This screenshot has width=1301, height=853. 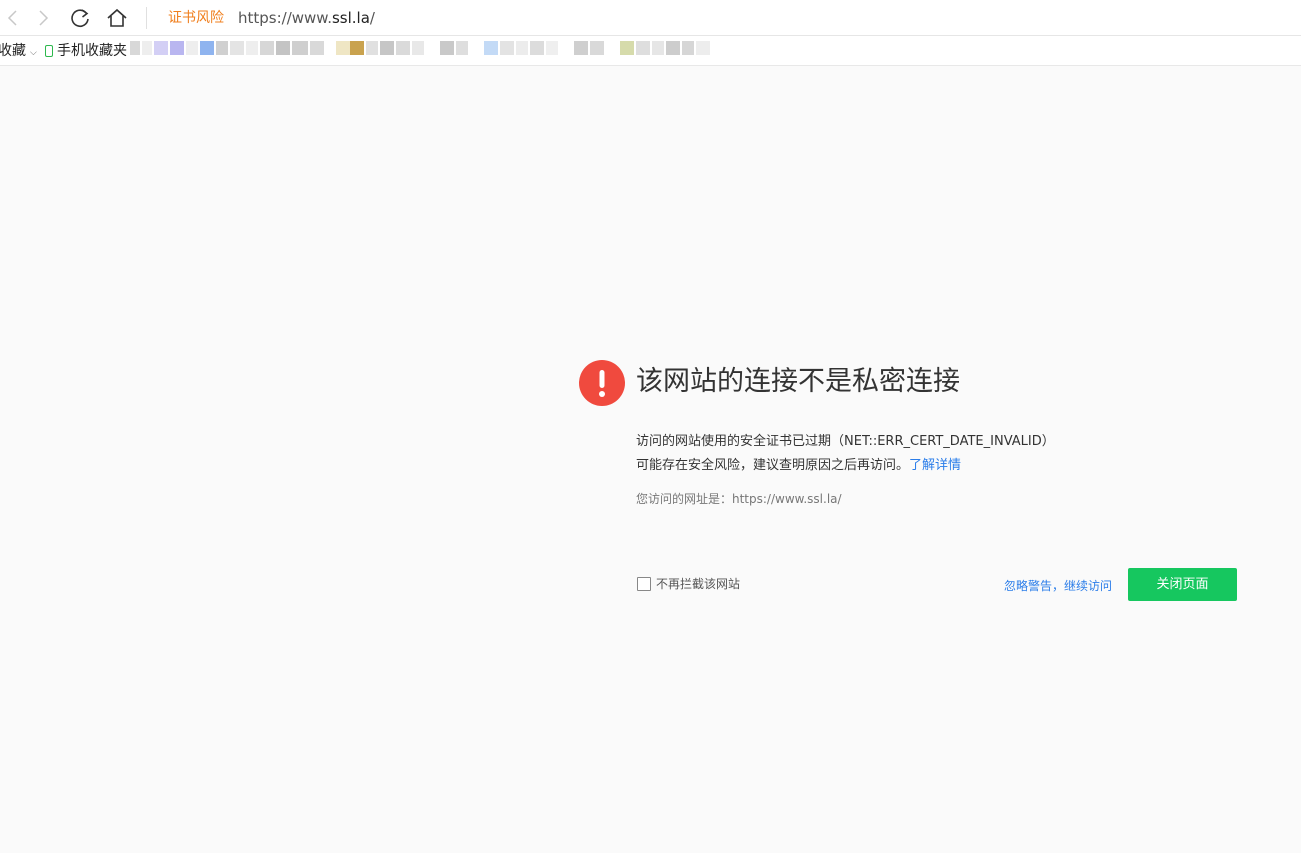 I want to click on risk-advice: 可能存在安全风险，建议查明原因之后再访问。了解详情, so click(x=798, y=466).